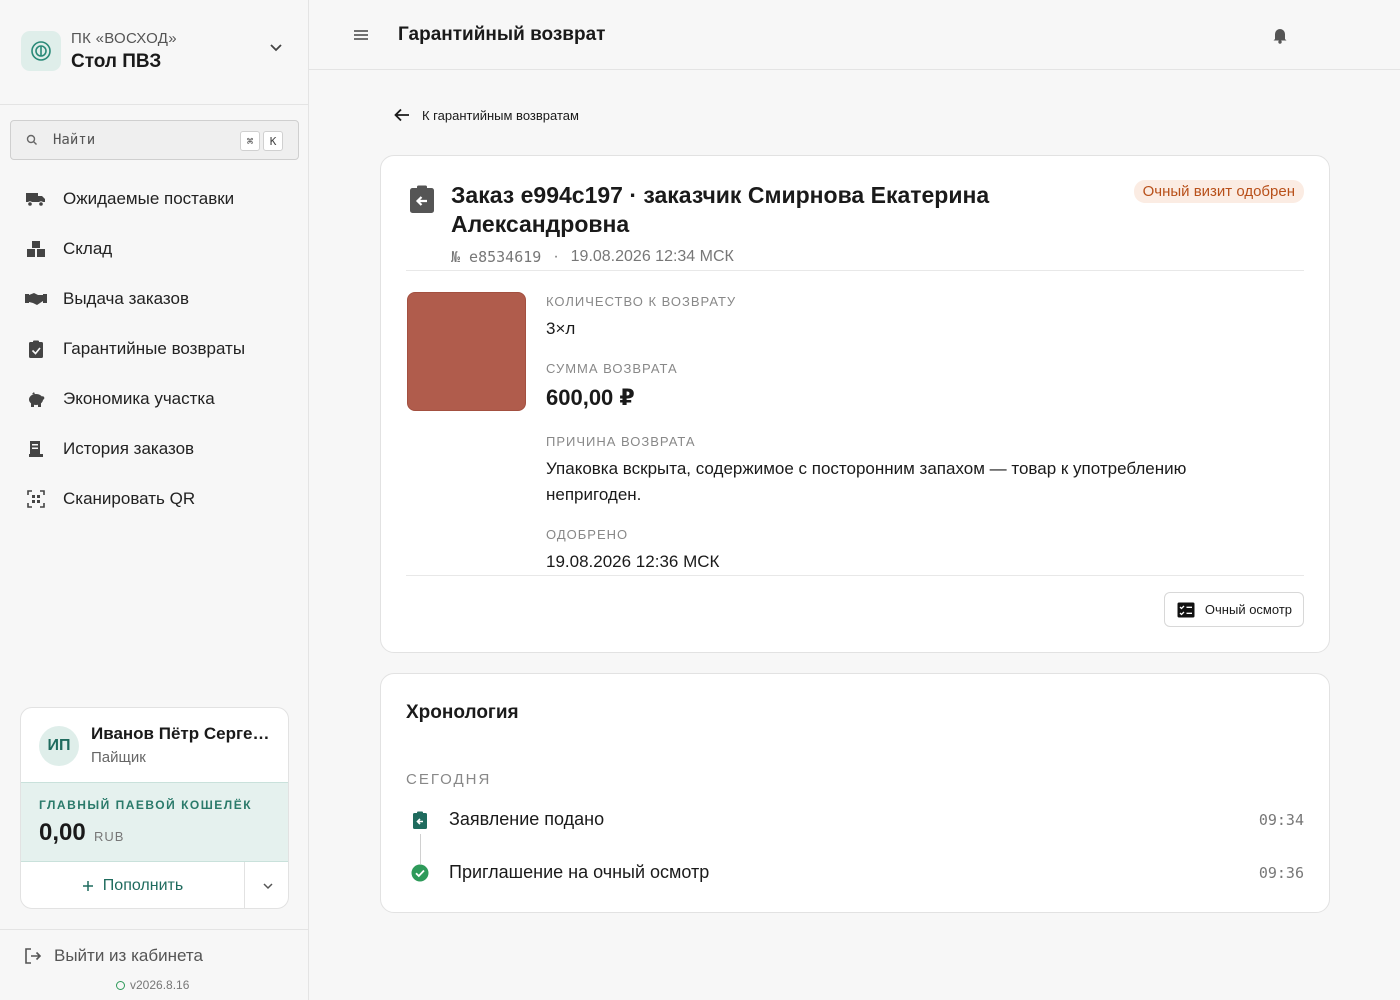 The height and width of the screenshot is (1000, 1400). What do you see at coordinates (126, 298) in the screenshot?
I see `sidebar-item-label: Выдача заказов` at bounding box center [126, 298].